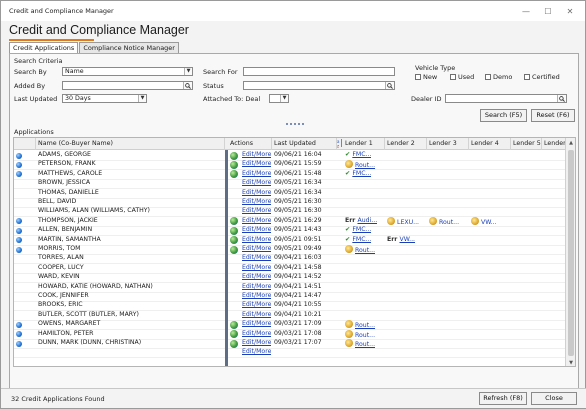  What do you see at coordinates (554, 398) in the screenshot?
I see `close-button: Close` at bounding box center [554, 398].